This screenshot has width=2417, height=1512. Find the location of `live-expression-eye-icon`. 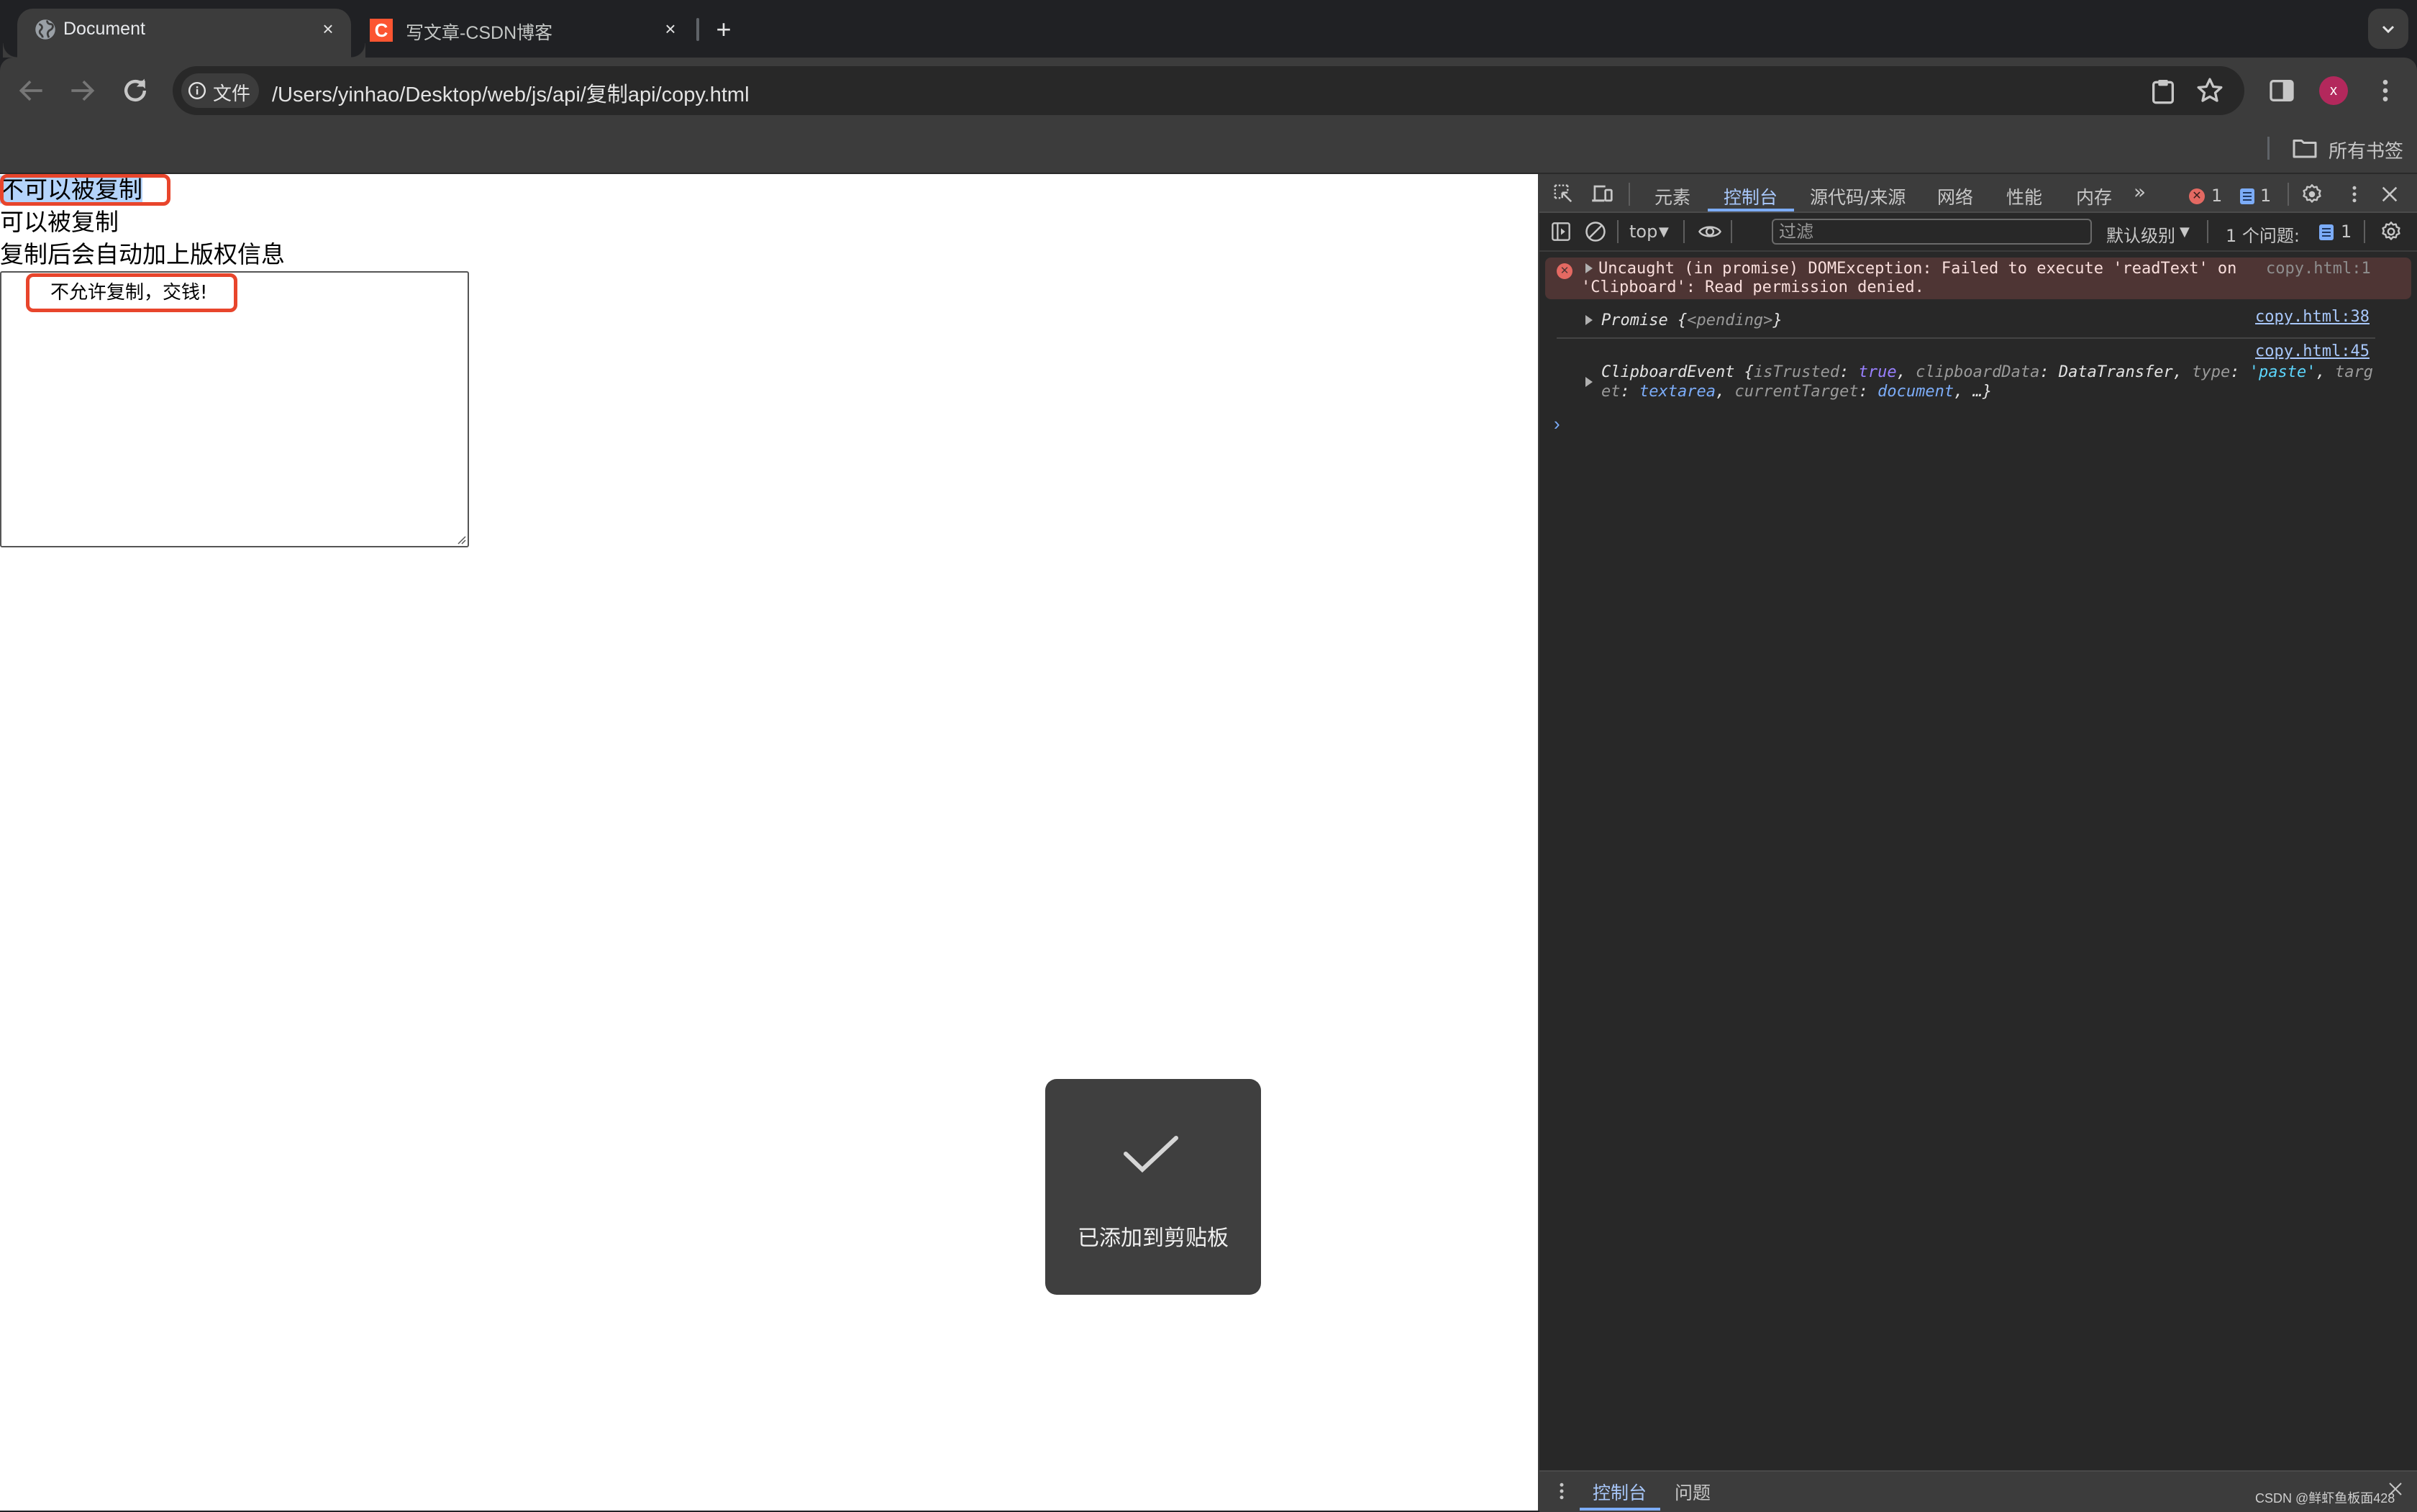

live-expression-eye-icon is located at coordinates (1710, 232).